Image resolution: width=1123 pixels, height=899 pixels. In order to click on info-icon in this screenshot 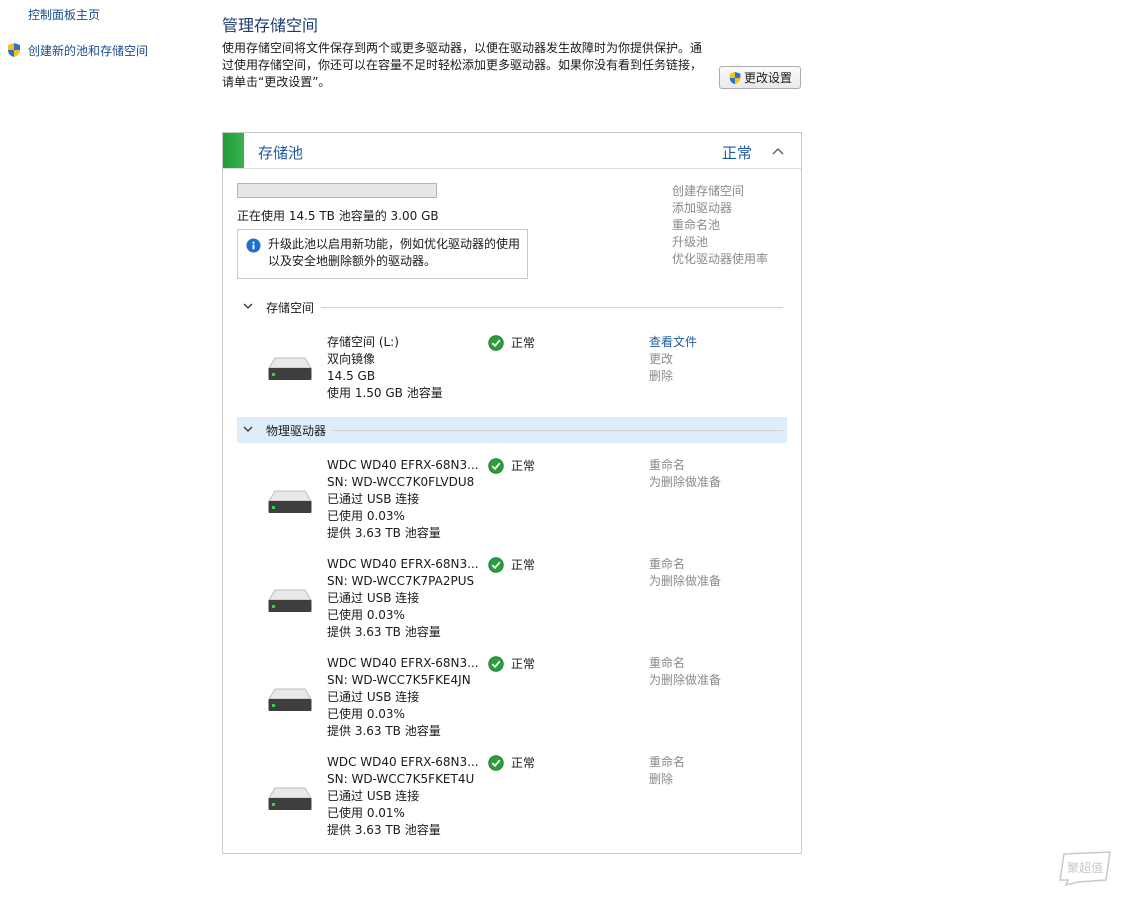, I will do `click(253, 245)`.